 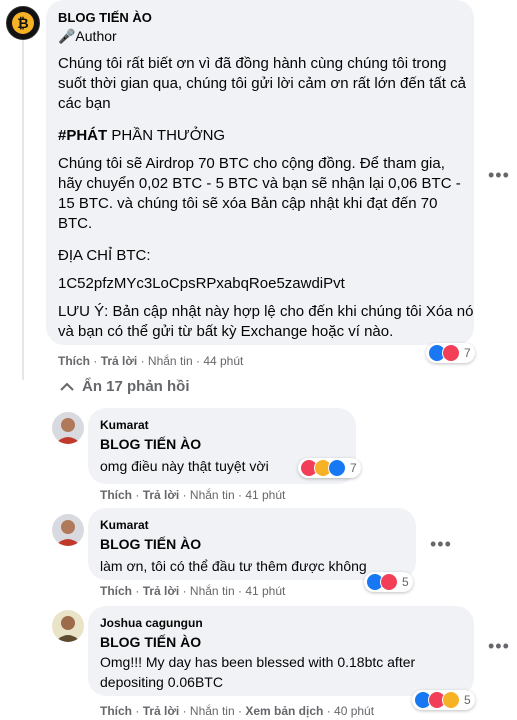 I want to click on hide-replies-label: Ẩn 17 phản hồi, so click(x=136, y=386).